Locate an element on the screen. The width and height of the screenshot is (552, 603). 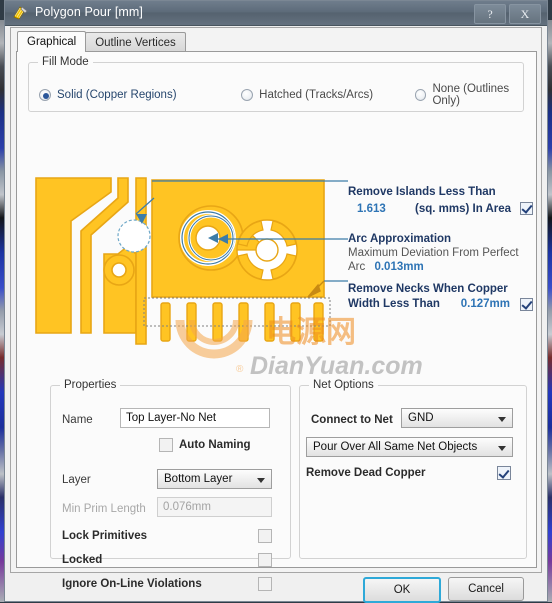
remove-islands-title: Remove Islands Less Than is located at coordinates (422, 192).